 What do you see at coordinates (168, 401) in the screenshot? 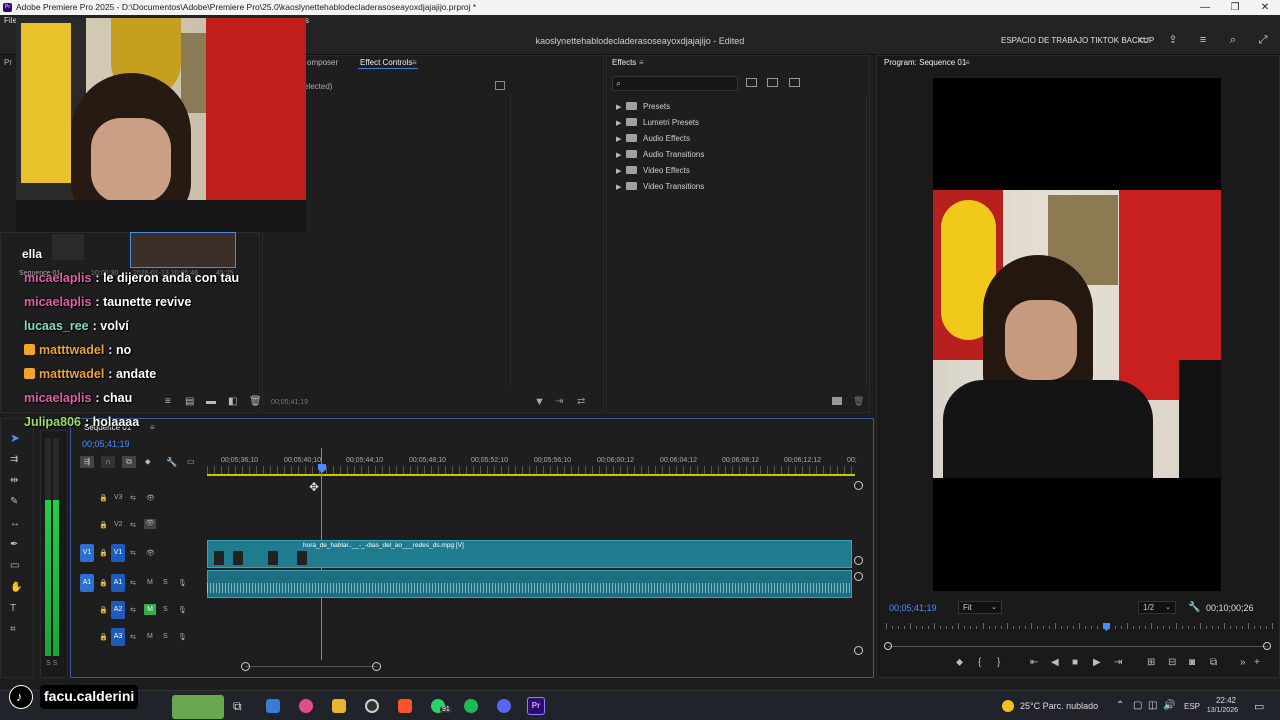
I see `list-view-icon: ≡` at bounding box center [168, 401].